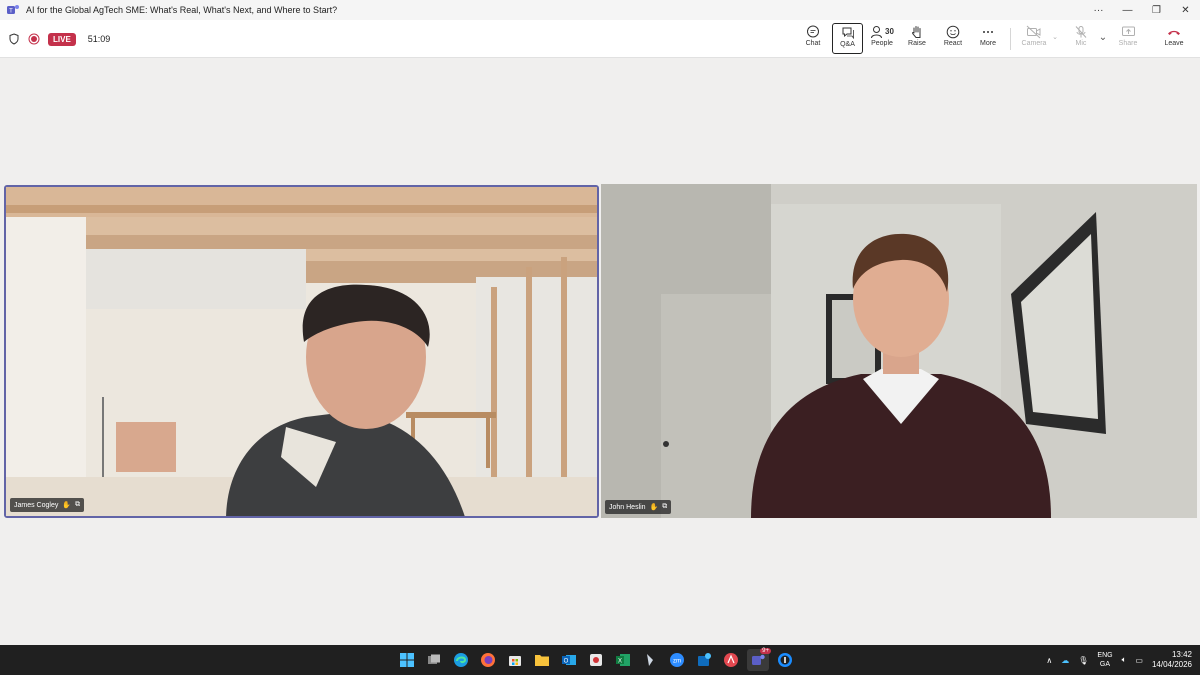 The width and height of the screenshot is (1200, 675). Describe the element at coordinates (1081, 32) in the screenshot. I see `mic-off-icon` at that location.